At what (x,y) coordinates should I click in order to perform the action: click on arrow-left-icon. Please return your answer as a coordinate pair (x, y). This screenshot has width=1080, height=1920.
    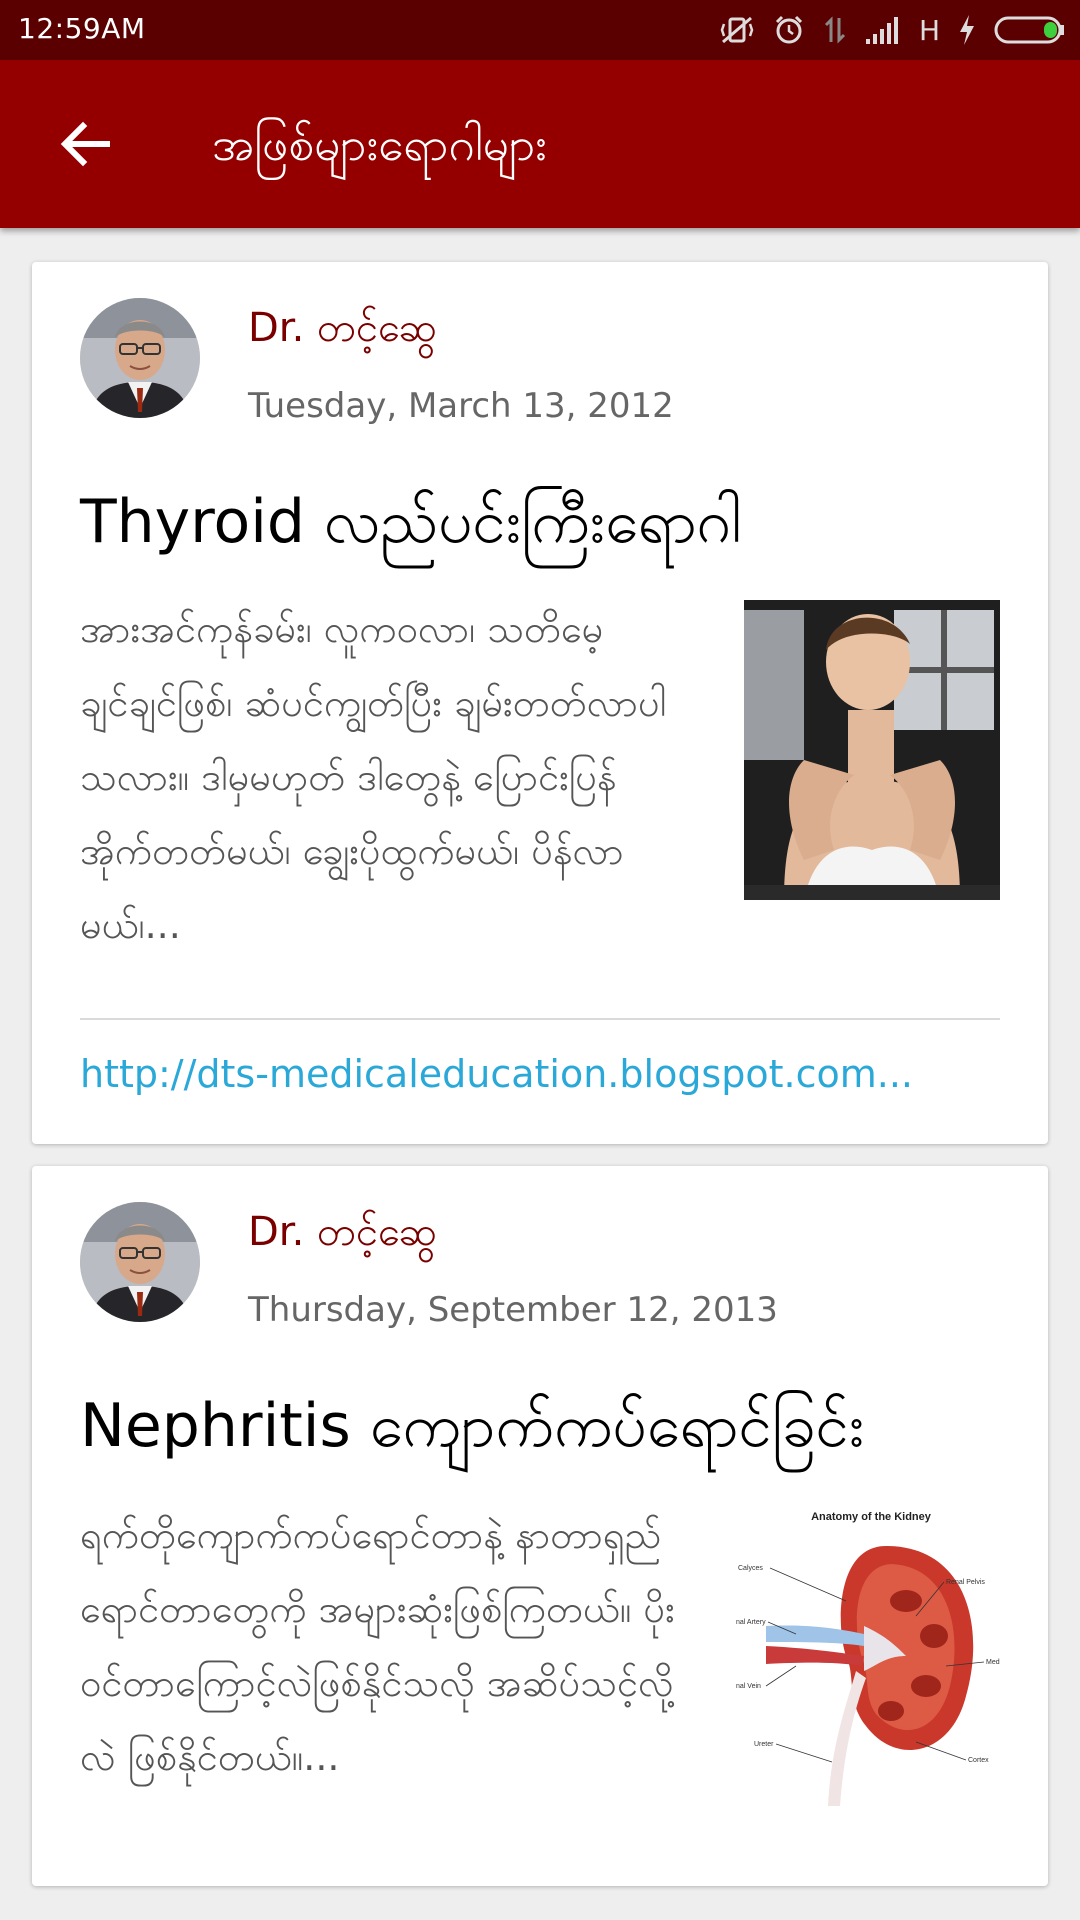
    Looking at the image, I should click on (85, 144).